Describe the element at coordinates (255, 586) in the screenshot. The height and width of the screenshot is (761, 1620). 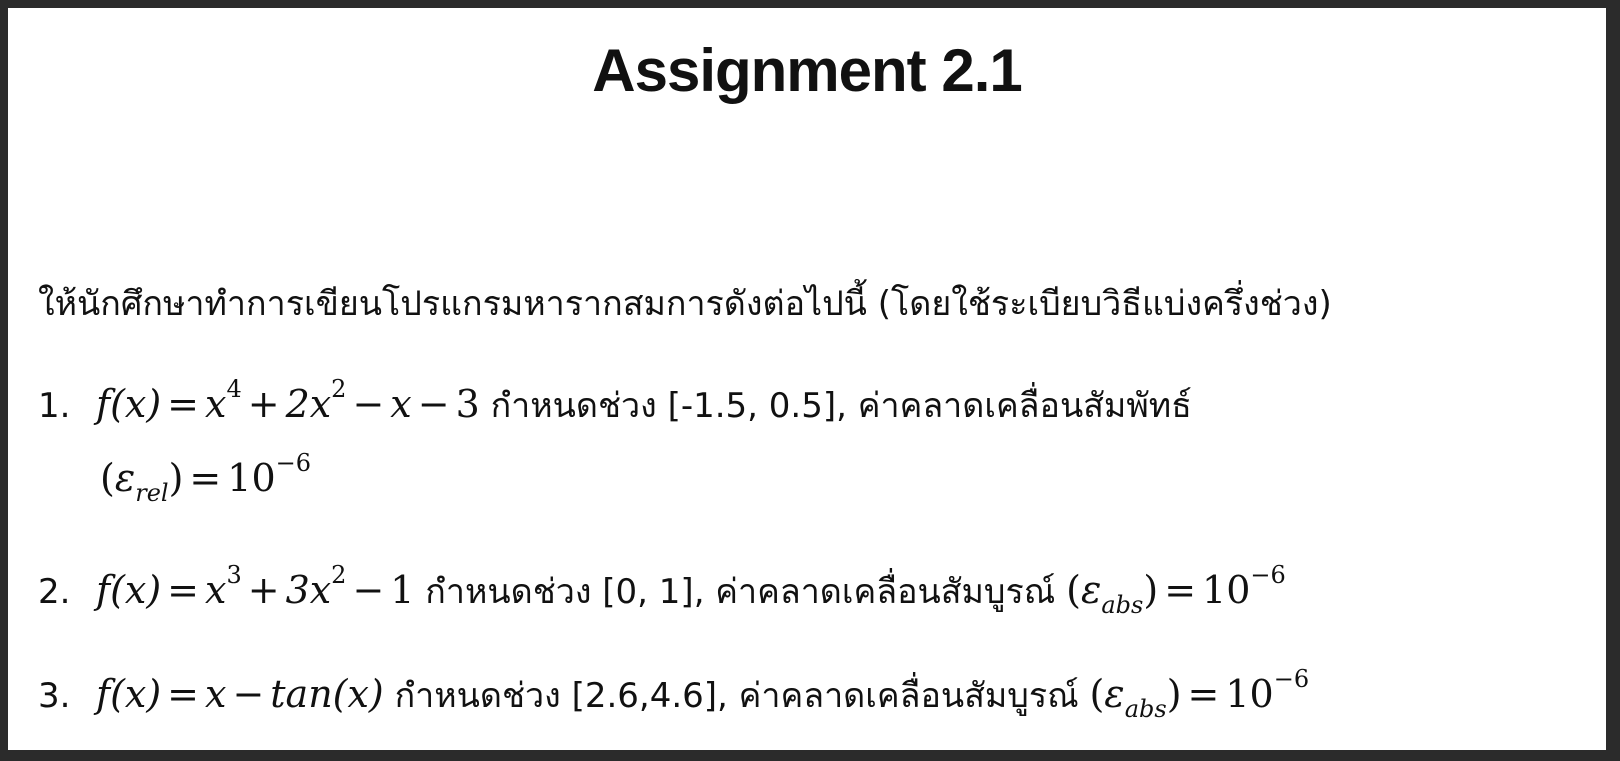
I see `equation: f(x) = x3 +3x2−1` at that location.